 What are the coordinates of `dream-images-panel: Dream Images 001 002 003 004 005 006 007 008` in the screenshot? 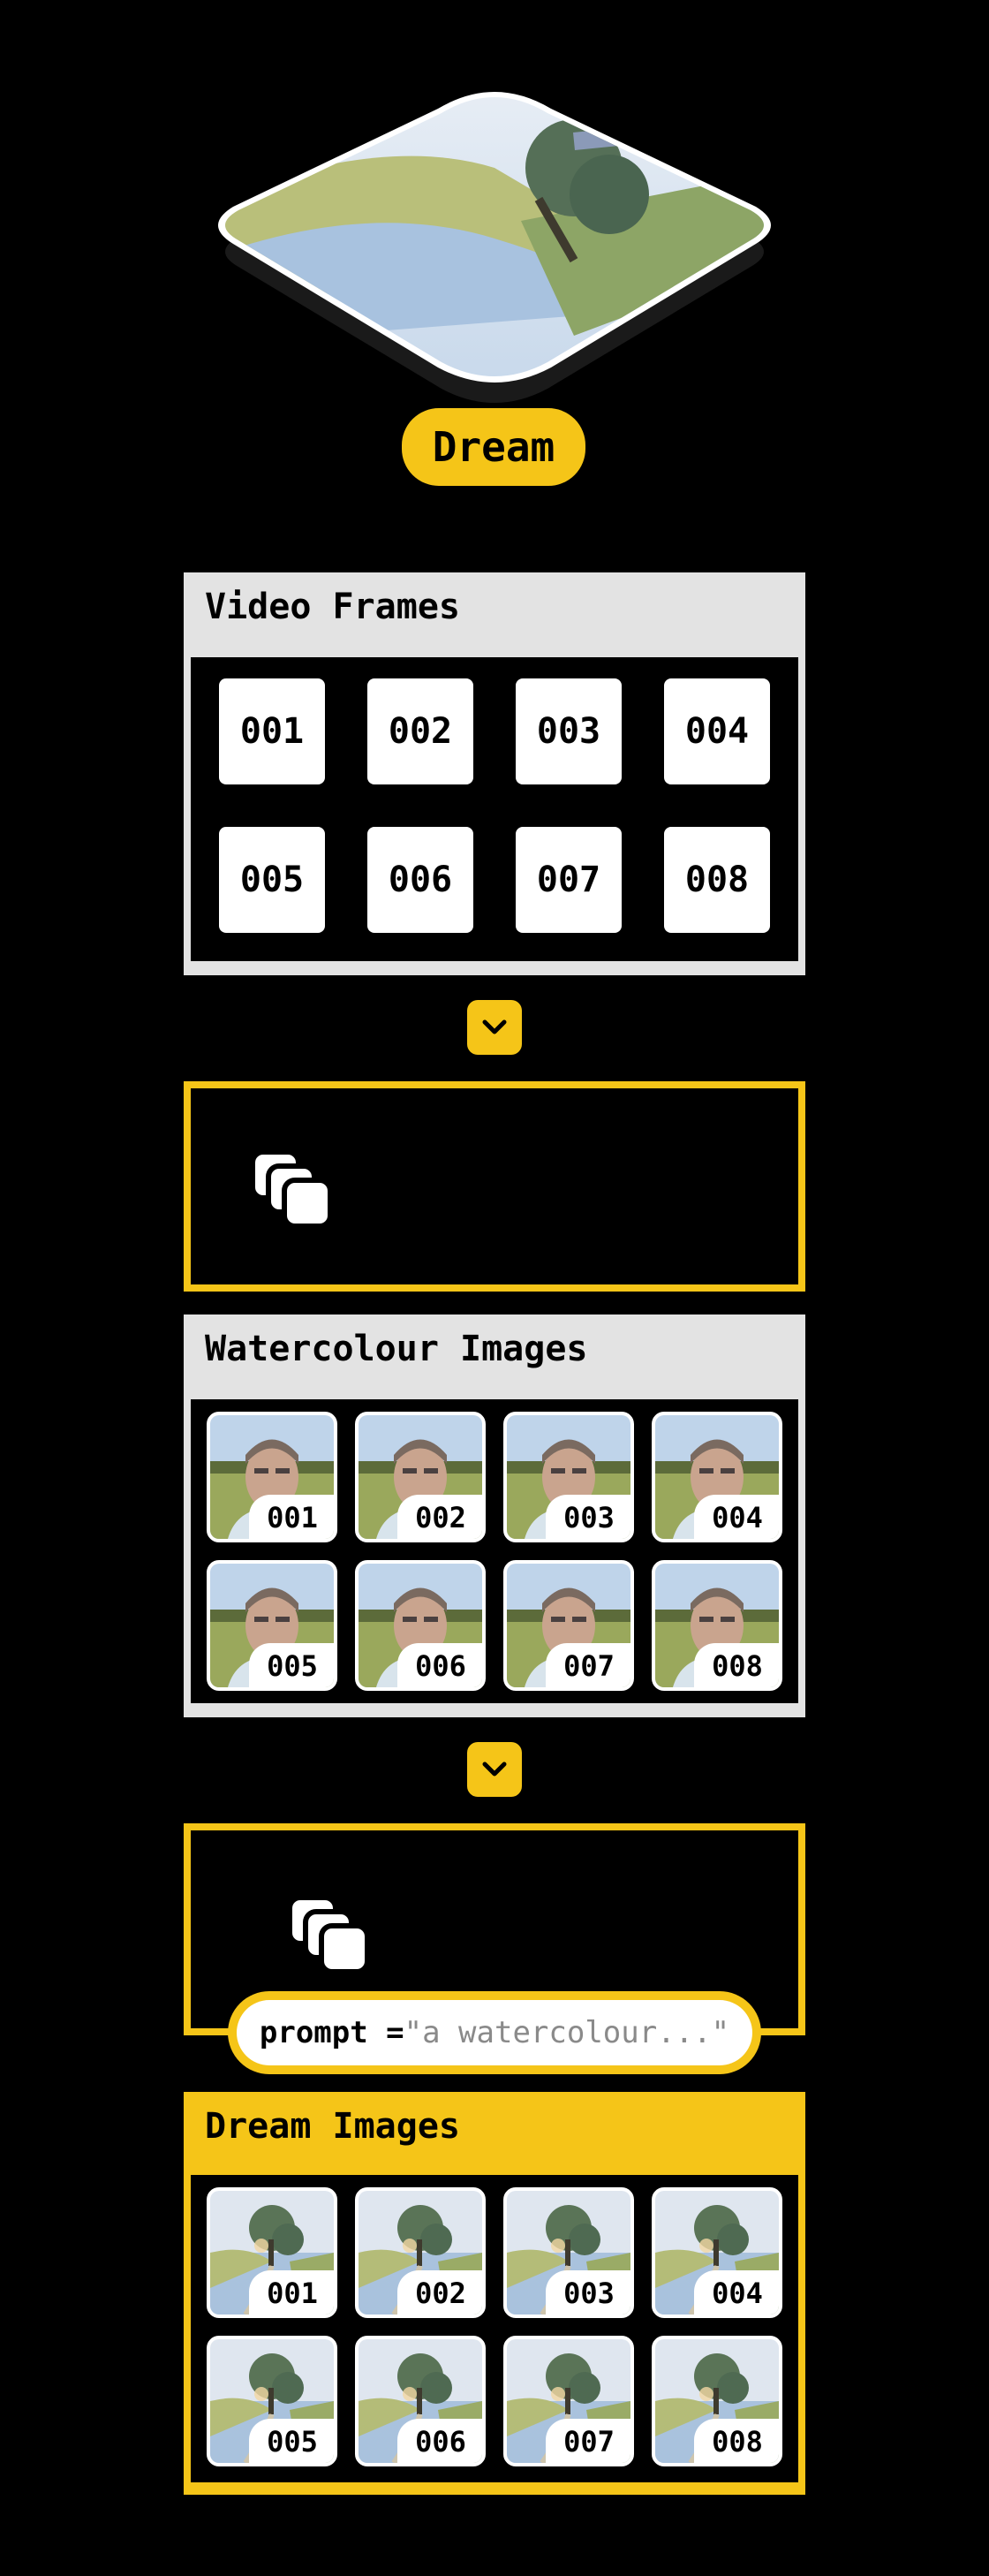 It's located at (494, 2293).